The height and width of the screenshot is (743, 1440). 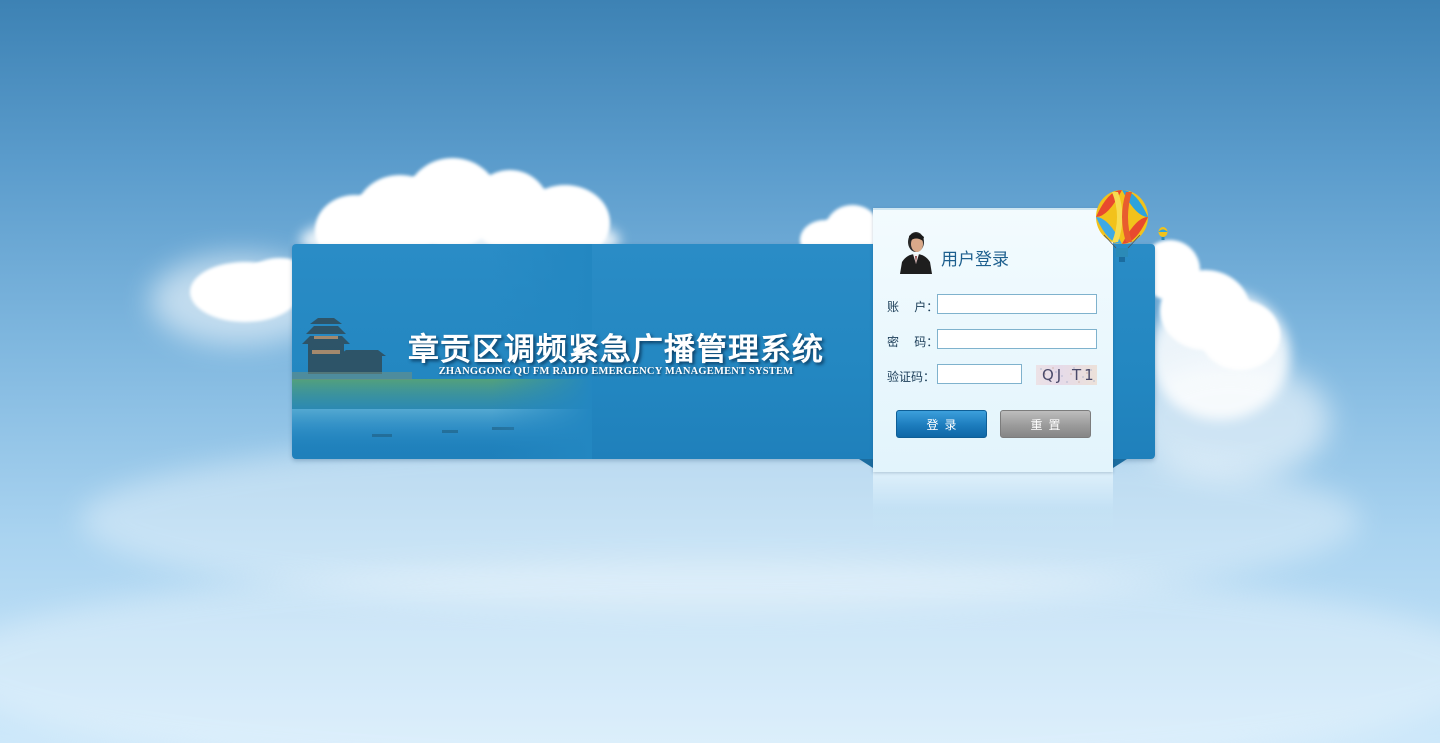 What do you see at coordinates (1017, 339) in the screenshot?
I see `password-input` at bounding box center [1017, 339].